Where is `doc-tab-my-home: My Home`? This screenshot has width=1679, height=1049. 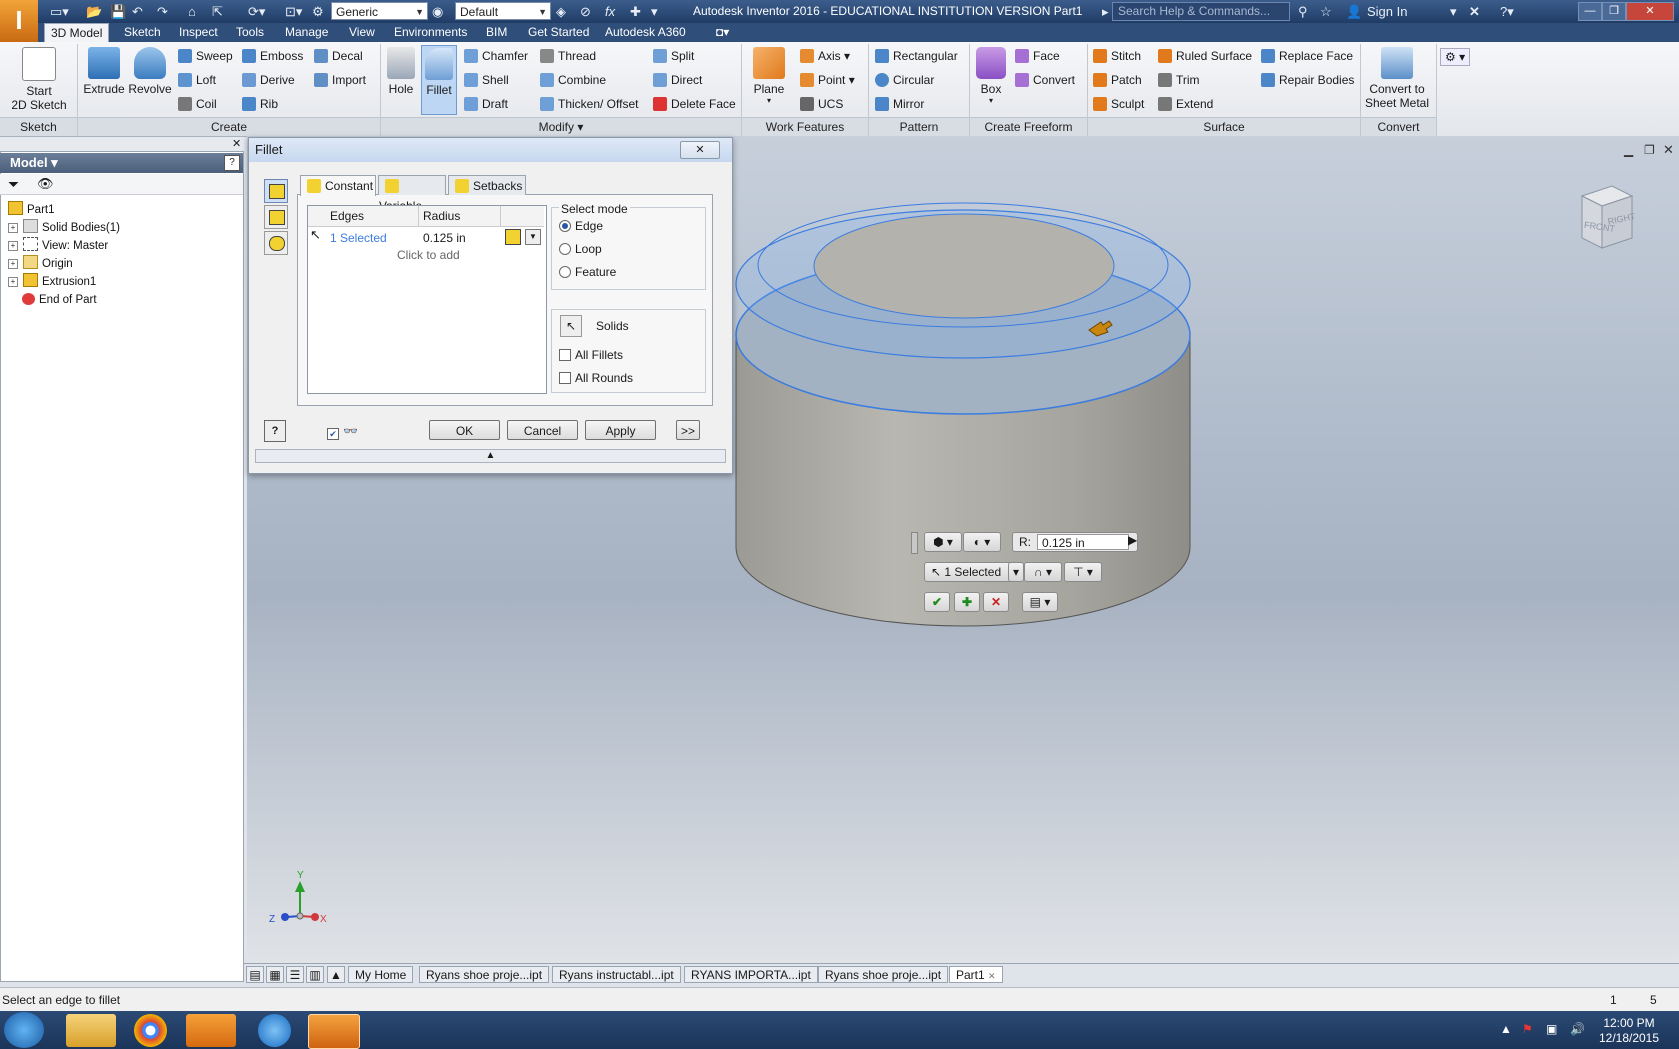 doc-tab-my-home: My Home is located at coordinates (381, 974).